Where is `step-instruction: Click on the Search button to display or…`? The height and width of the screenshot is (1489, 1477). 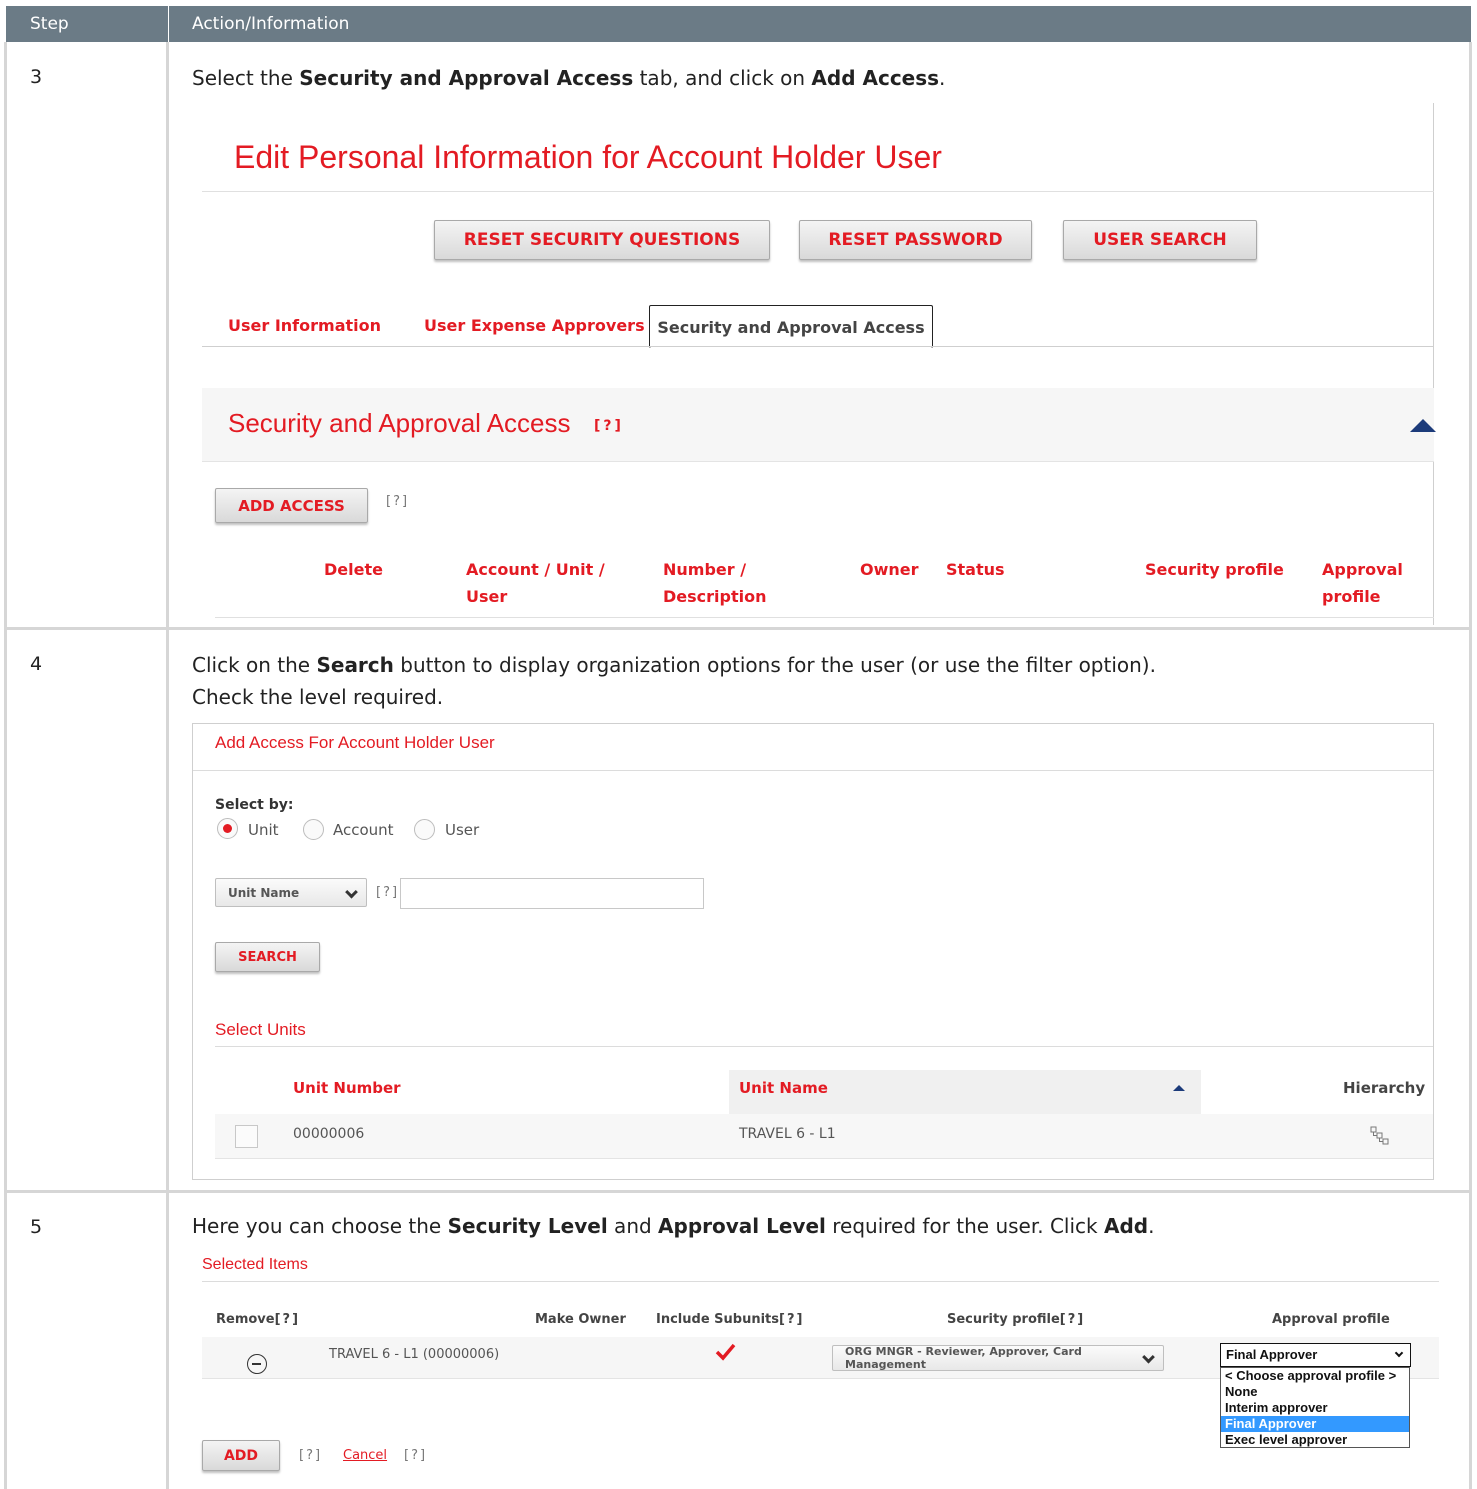
step-instruction: Click on the Search button to display or… is located at coordinates (674, 665).